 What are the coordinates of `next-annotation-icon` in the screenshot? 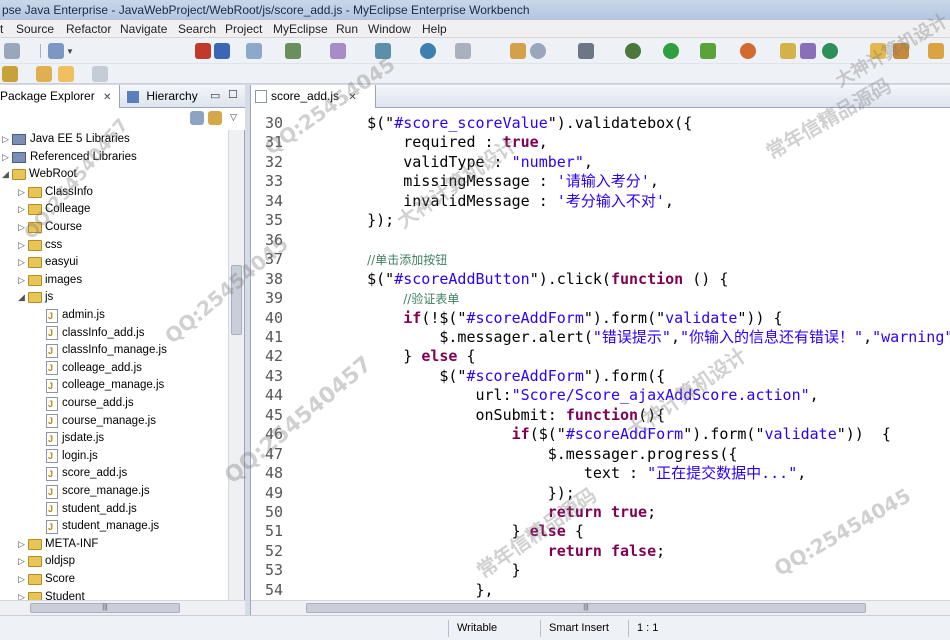 It's located at (10, 74).